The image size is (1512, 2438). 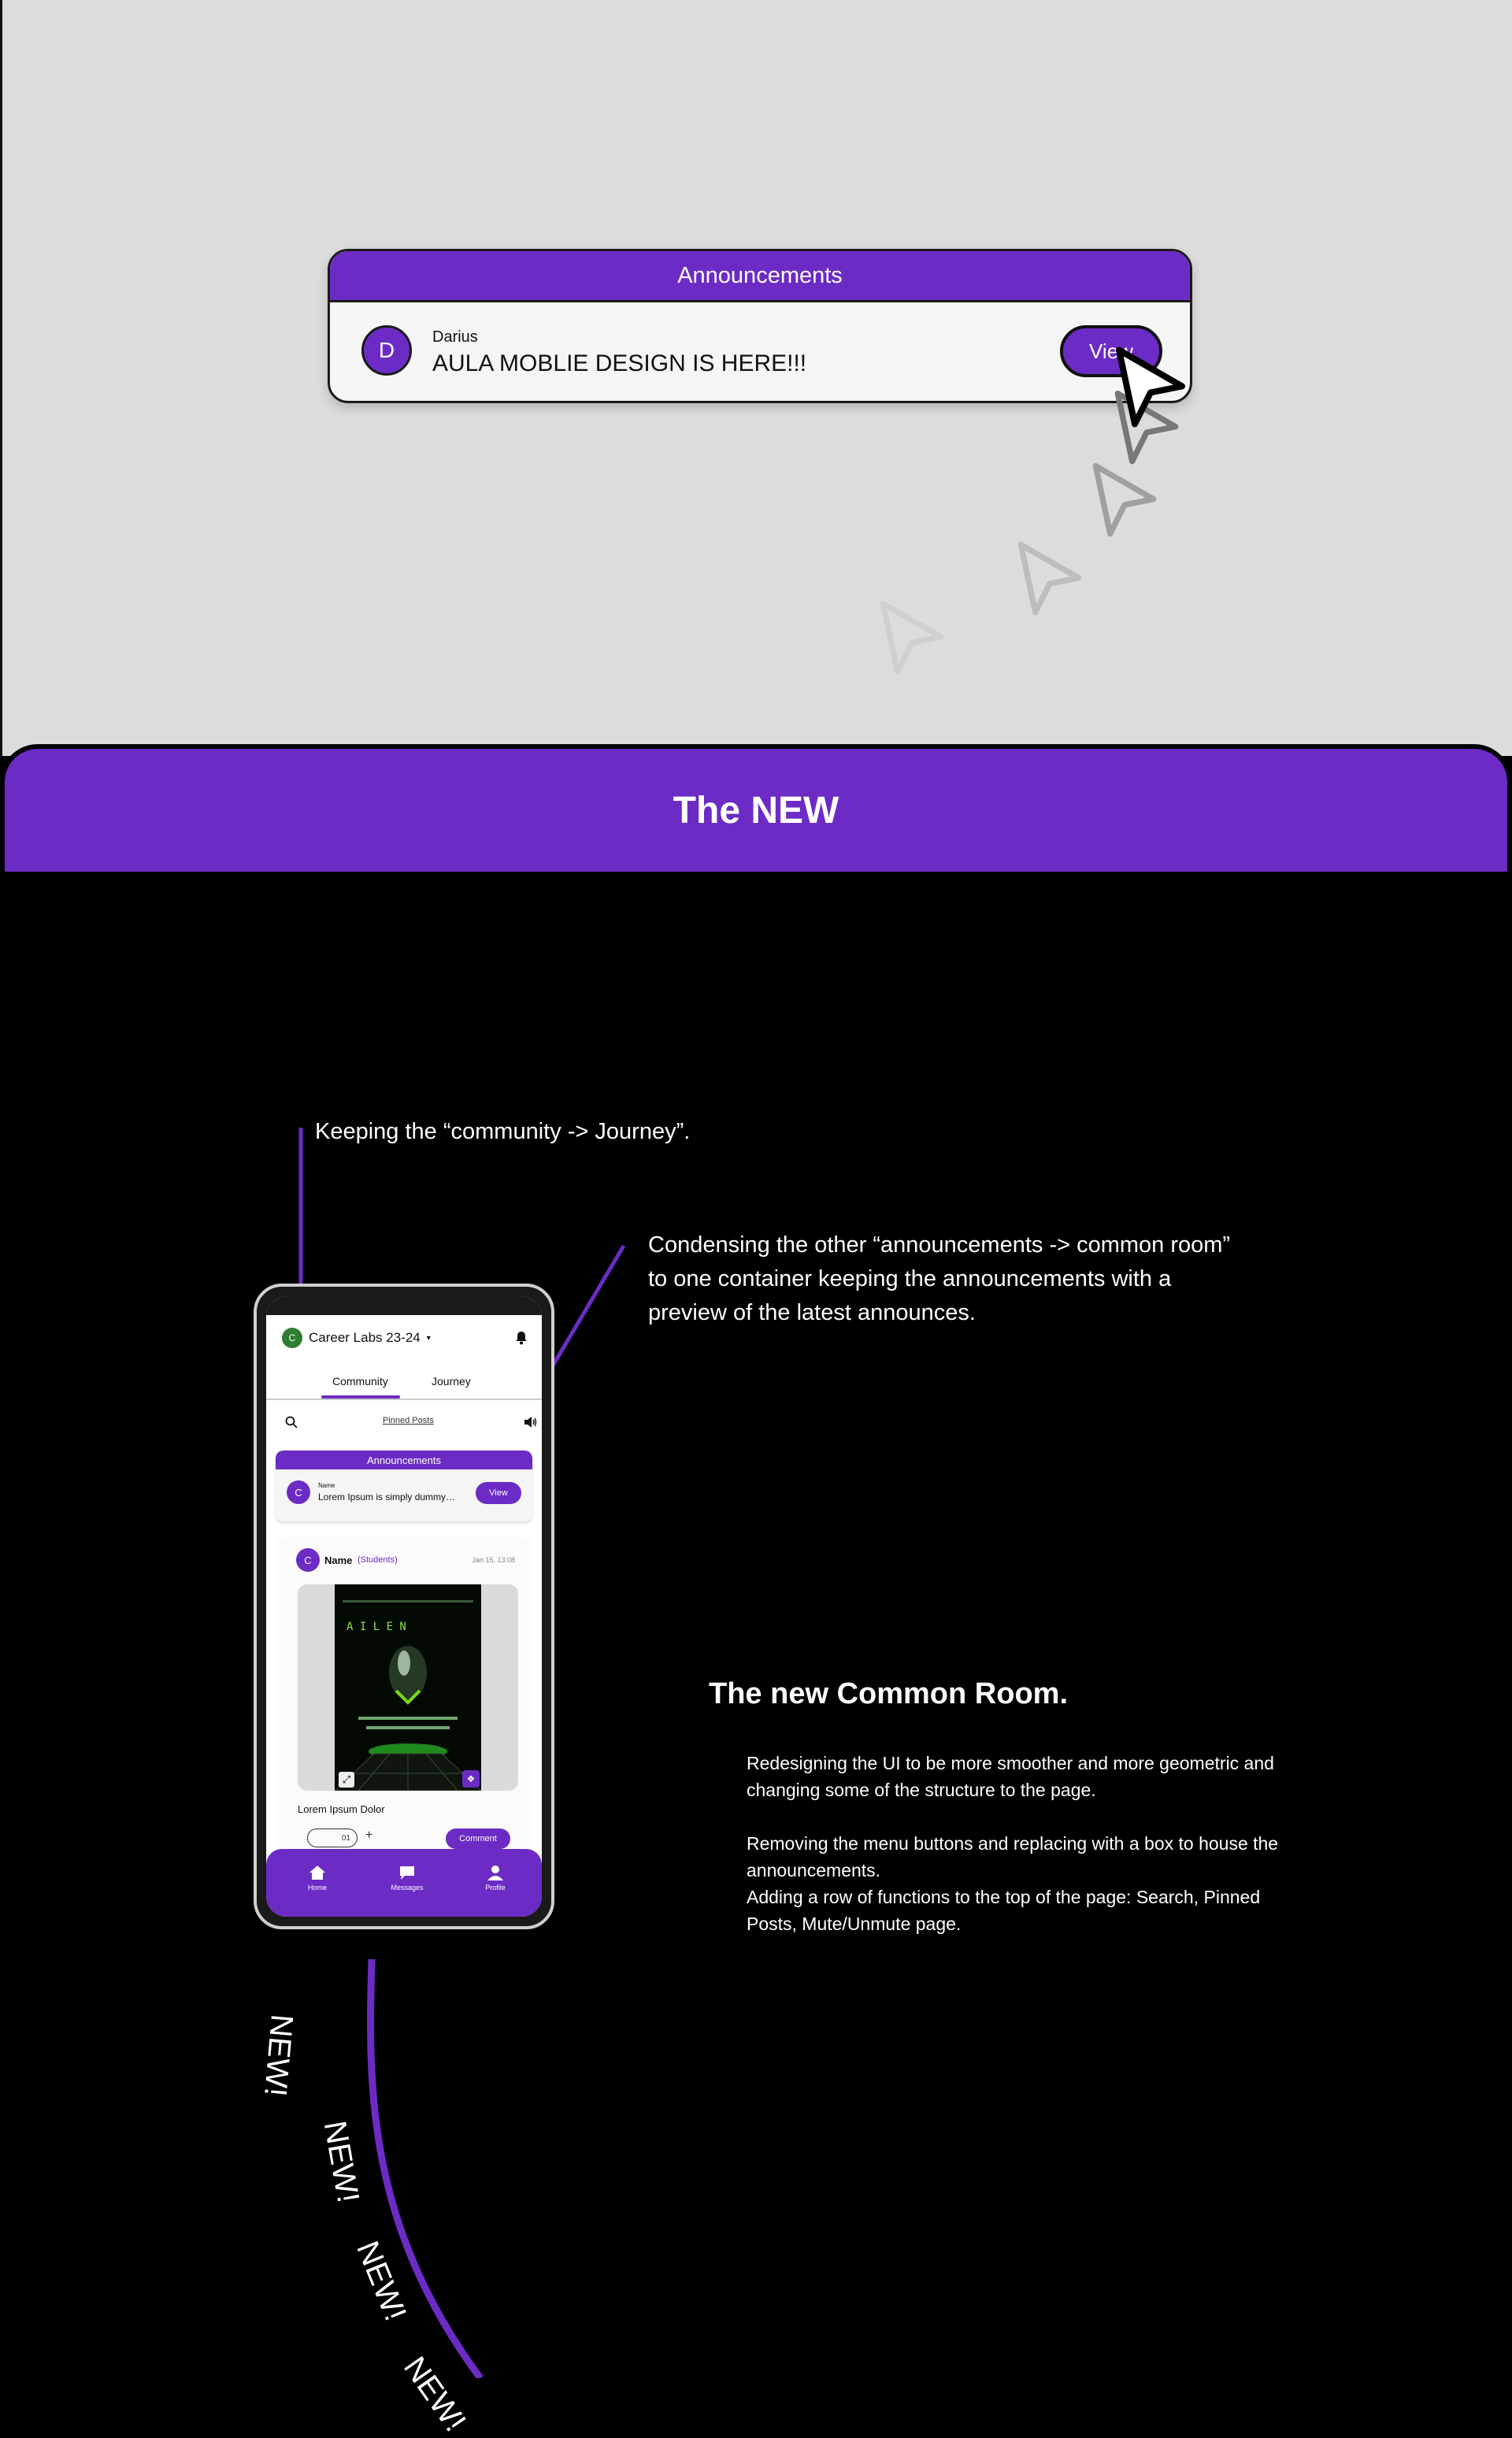 I want to click on like-button: 01, so click(x=332, y=1837).